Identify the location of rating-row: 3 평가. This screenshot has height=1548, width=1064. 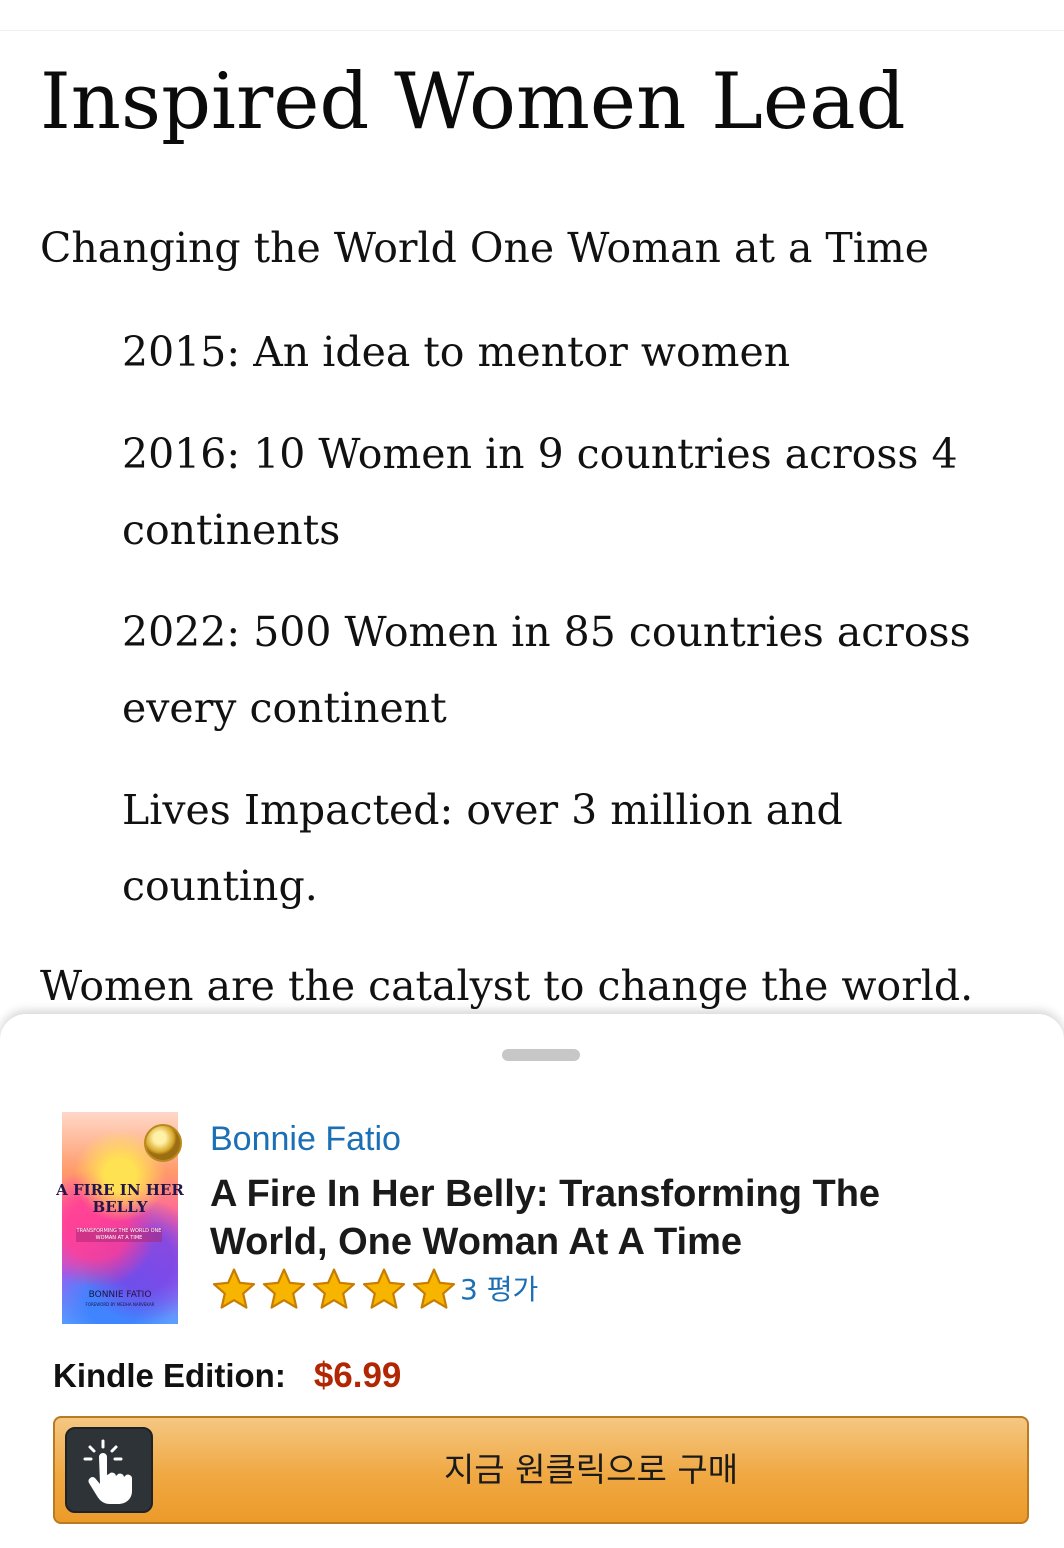
(374, 1290).